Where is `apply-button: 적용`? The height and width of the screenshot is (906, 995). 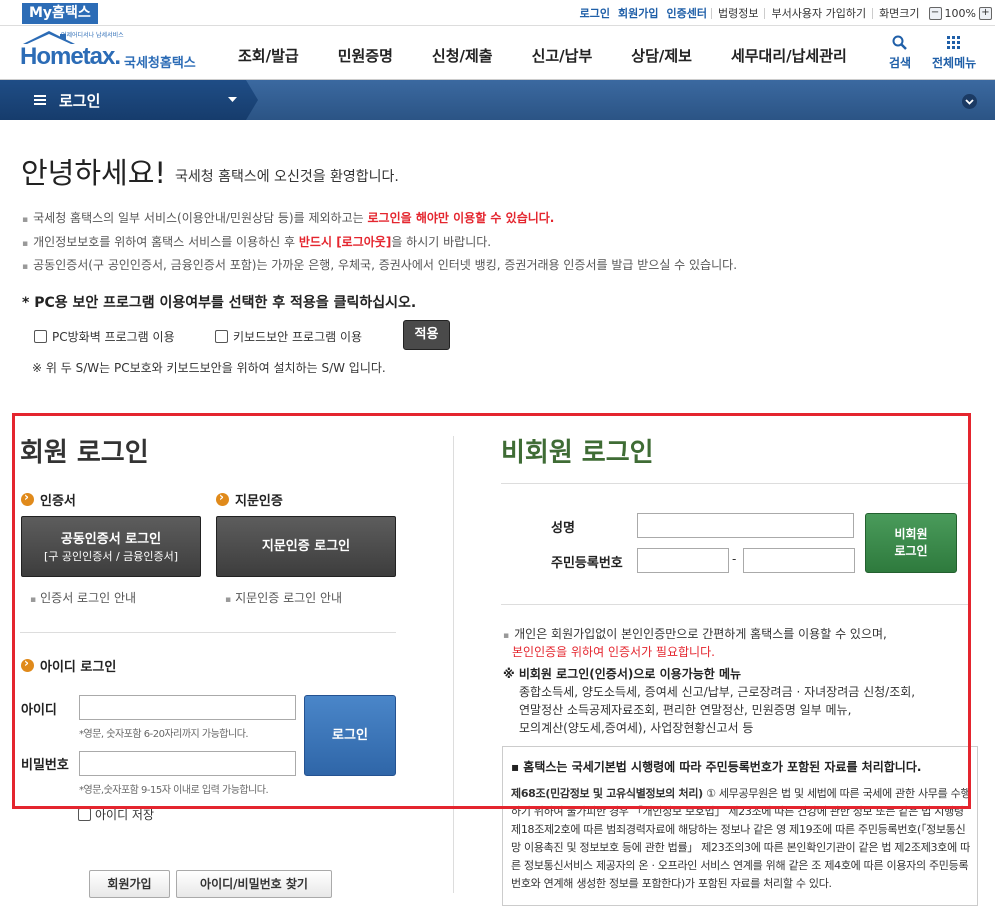 apply-button: 적용 is located at coordinates (426, 335).